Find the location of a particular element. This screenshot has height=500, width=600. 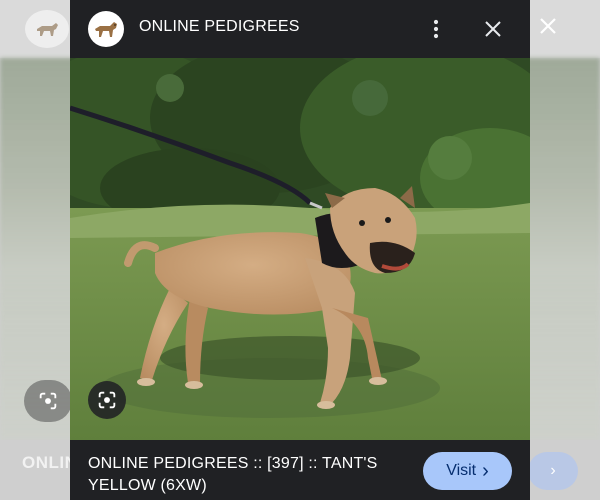

more-options-button is located at coordinates (436, 29).